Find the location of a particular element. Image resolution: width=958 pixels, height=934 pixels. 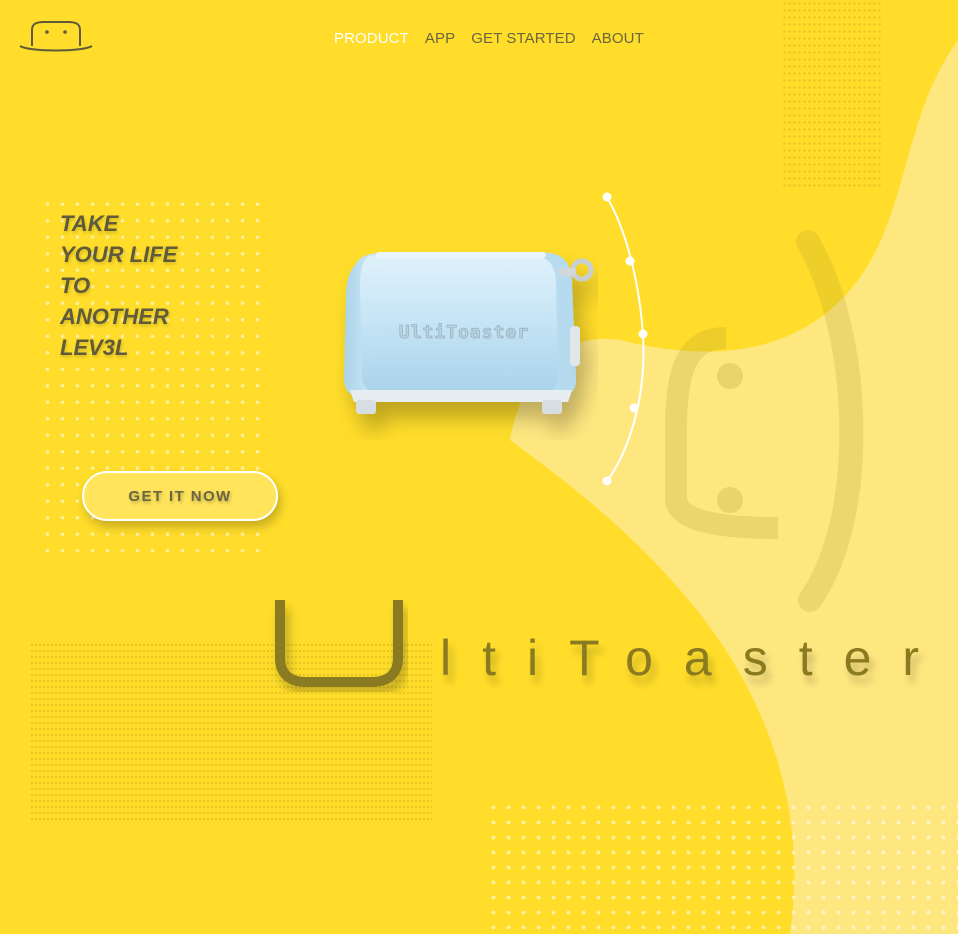

tagline-line: LEV3L is located at coordinates (94, 347).